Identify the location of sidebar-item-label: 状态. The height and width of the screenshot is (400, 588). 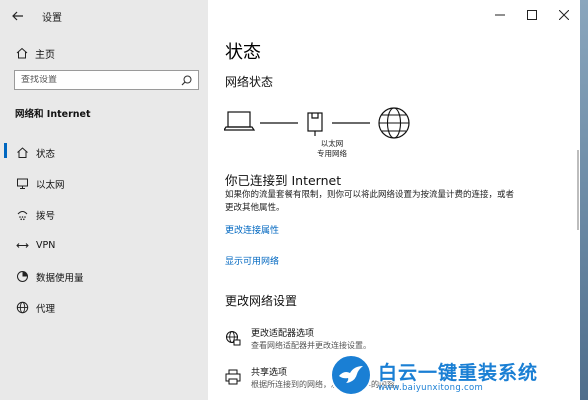
(46, 154).